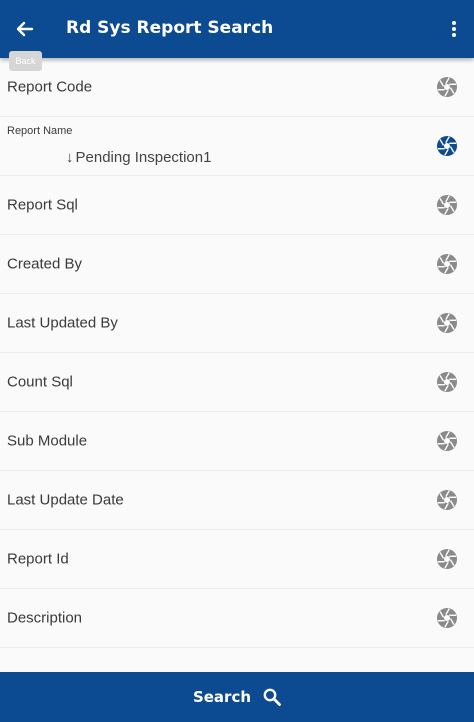  What do you see at coordinates (237, 500) in the screenshot?
I see `field-last-update-date: Last Update Date` at bounding box center [237, 500].